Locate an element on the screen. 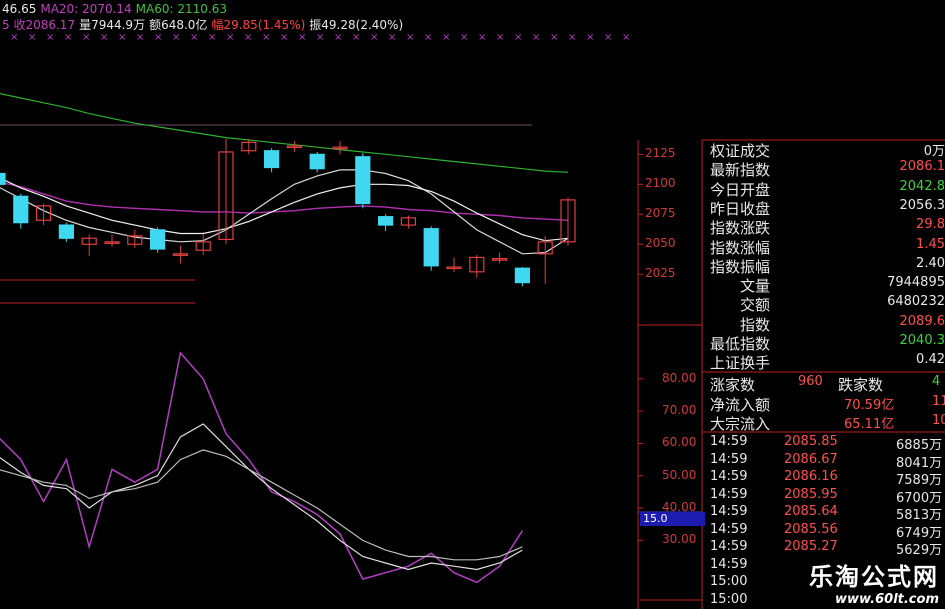 The width and height of the screenshot is (945, 609). info-row: 指数振幅 2.40 is located at coordinates (825, 265).